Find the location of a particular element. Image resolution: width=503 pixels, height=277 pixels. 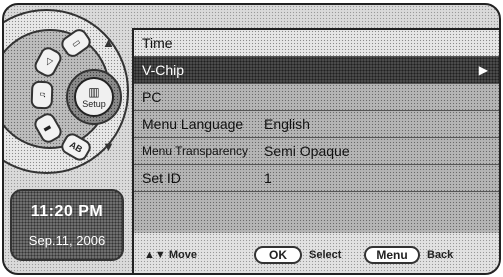

setup-icon-wrap: ▥ Setup is located at coordinates (94, 97).